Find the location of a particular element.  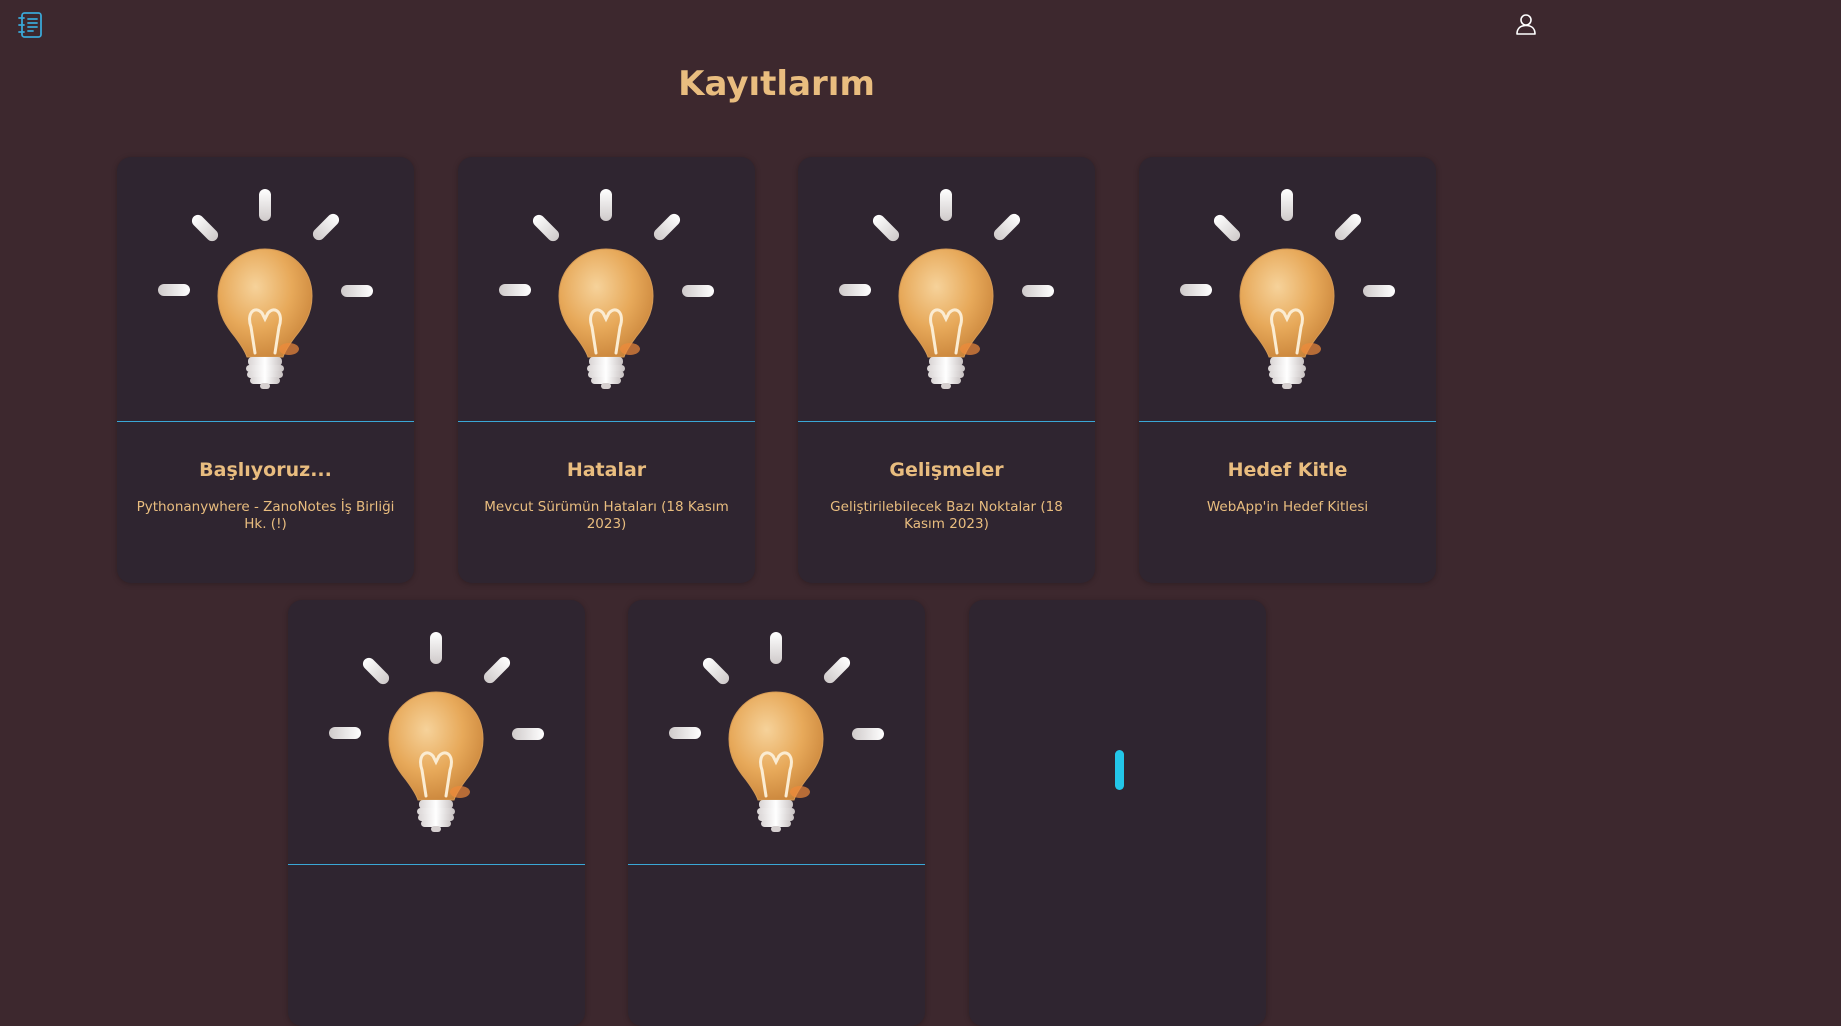

page-title: Kayıtlarım is located at coordinates (776, 84).